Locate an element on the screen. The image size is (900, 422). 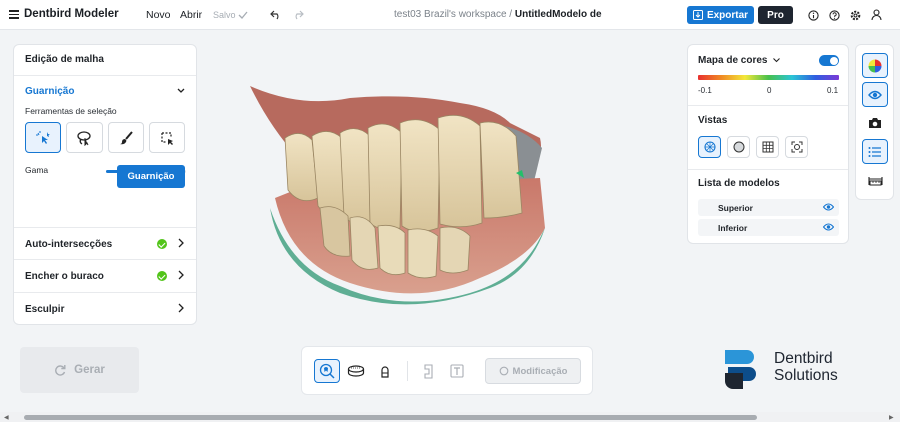
guarnicao-section-header: Guarnição is located at coordinates (105, 91).